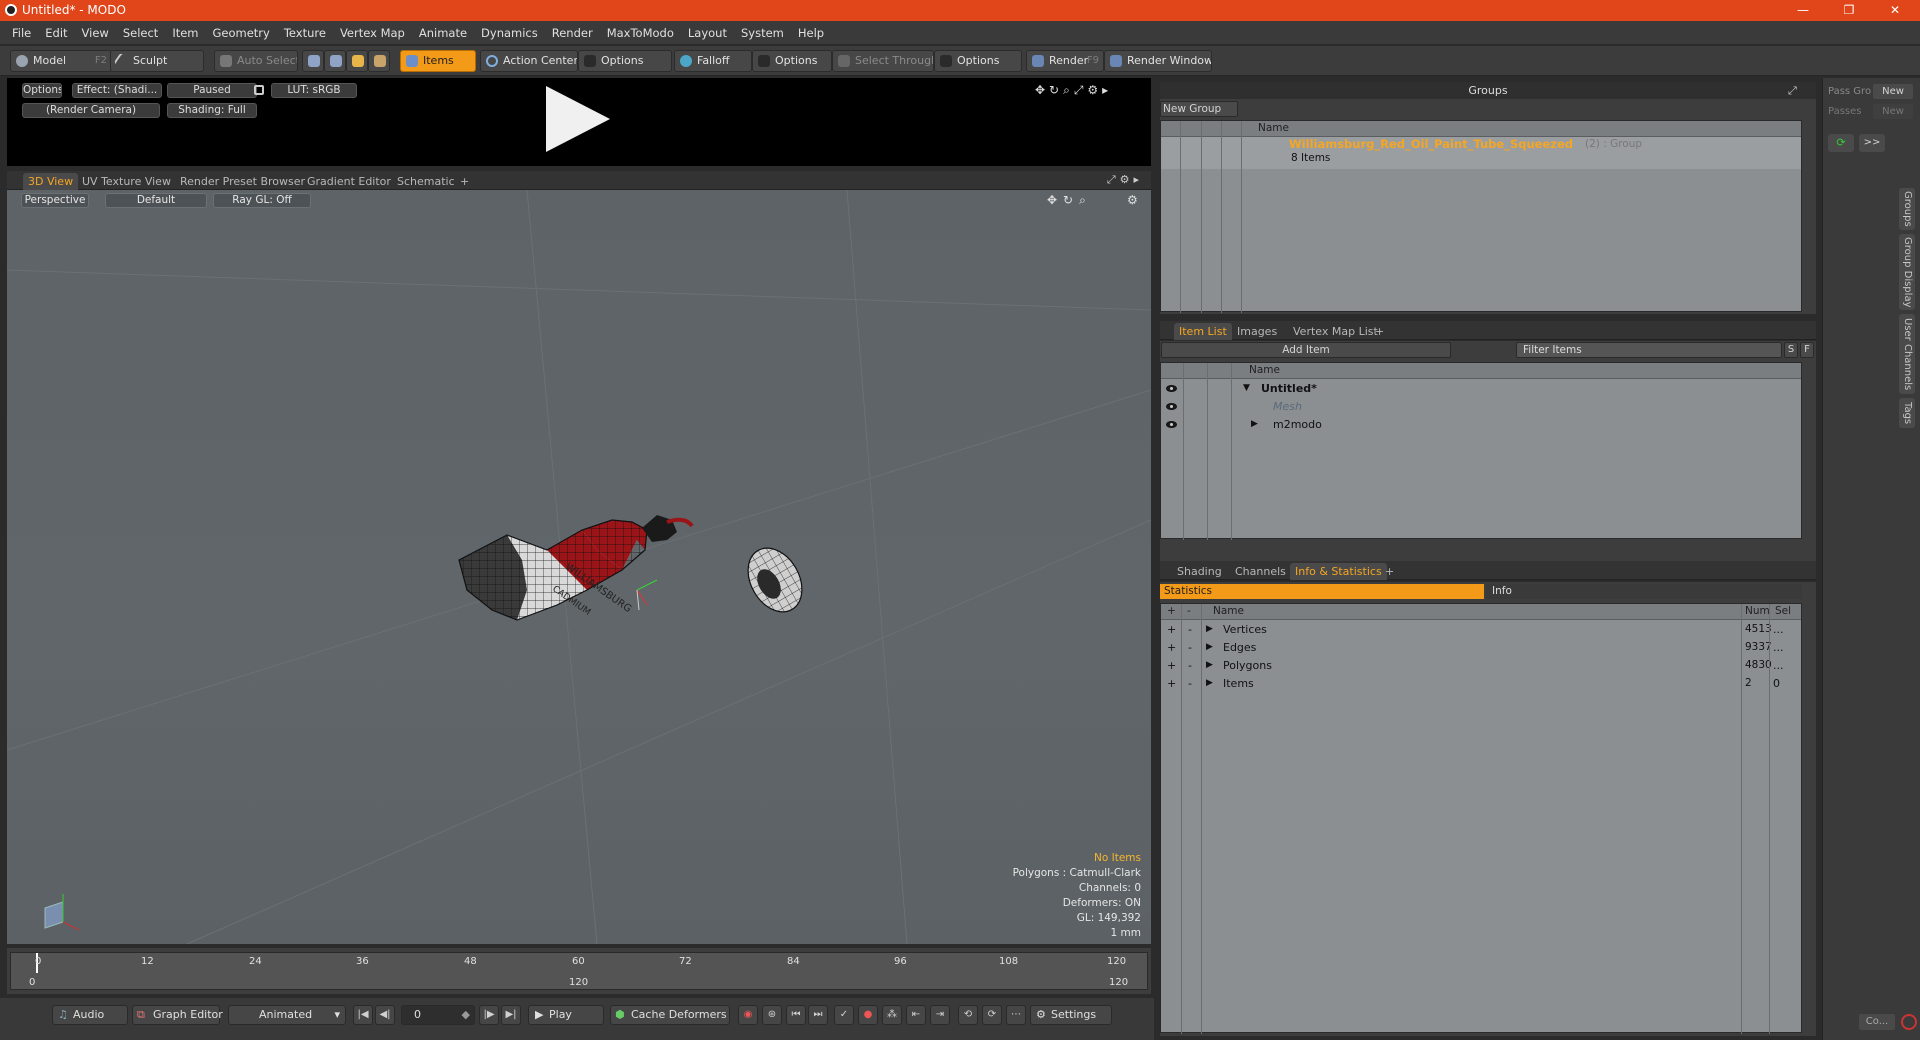  Describe the element at coordinates (1791, 350) in the screenshot. I see `s-button: S` at that location.